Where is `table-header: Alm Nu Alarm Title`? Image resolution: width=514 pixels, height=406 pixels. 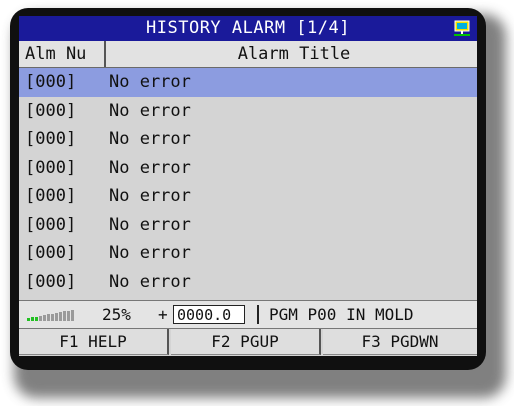
table-header: Alm Nu Alarm Title is located at coordinates (248, 54).